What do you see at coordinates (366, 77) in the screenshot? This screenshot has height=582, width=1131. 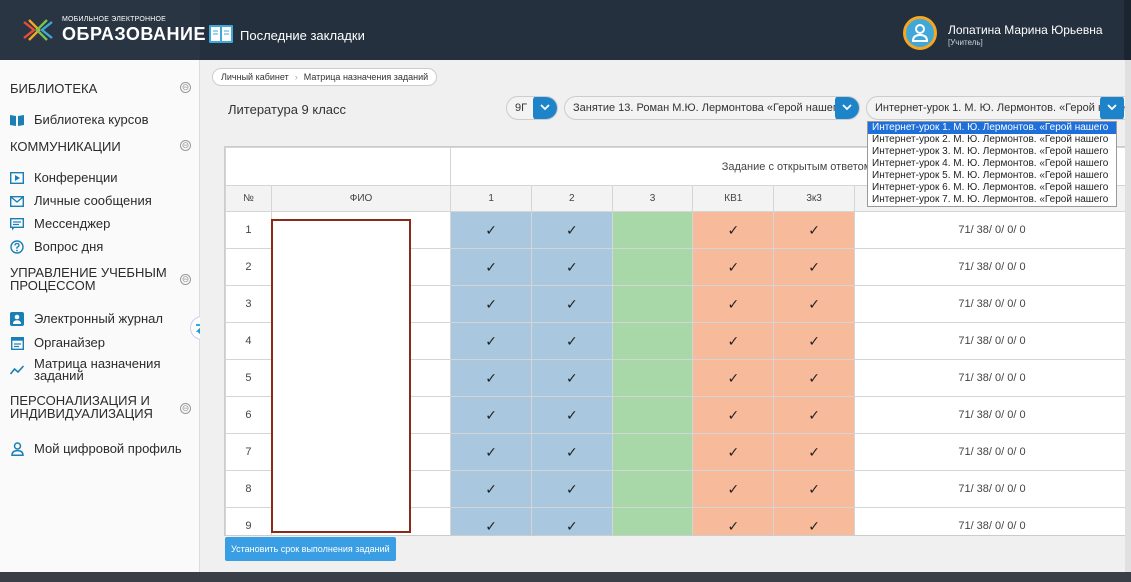 I see `breadcrumb-current: Матрица назначения заданий` at bounding box center [366, 77].